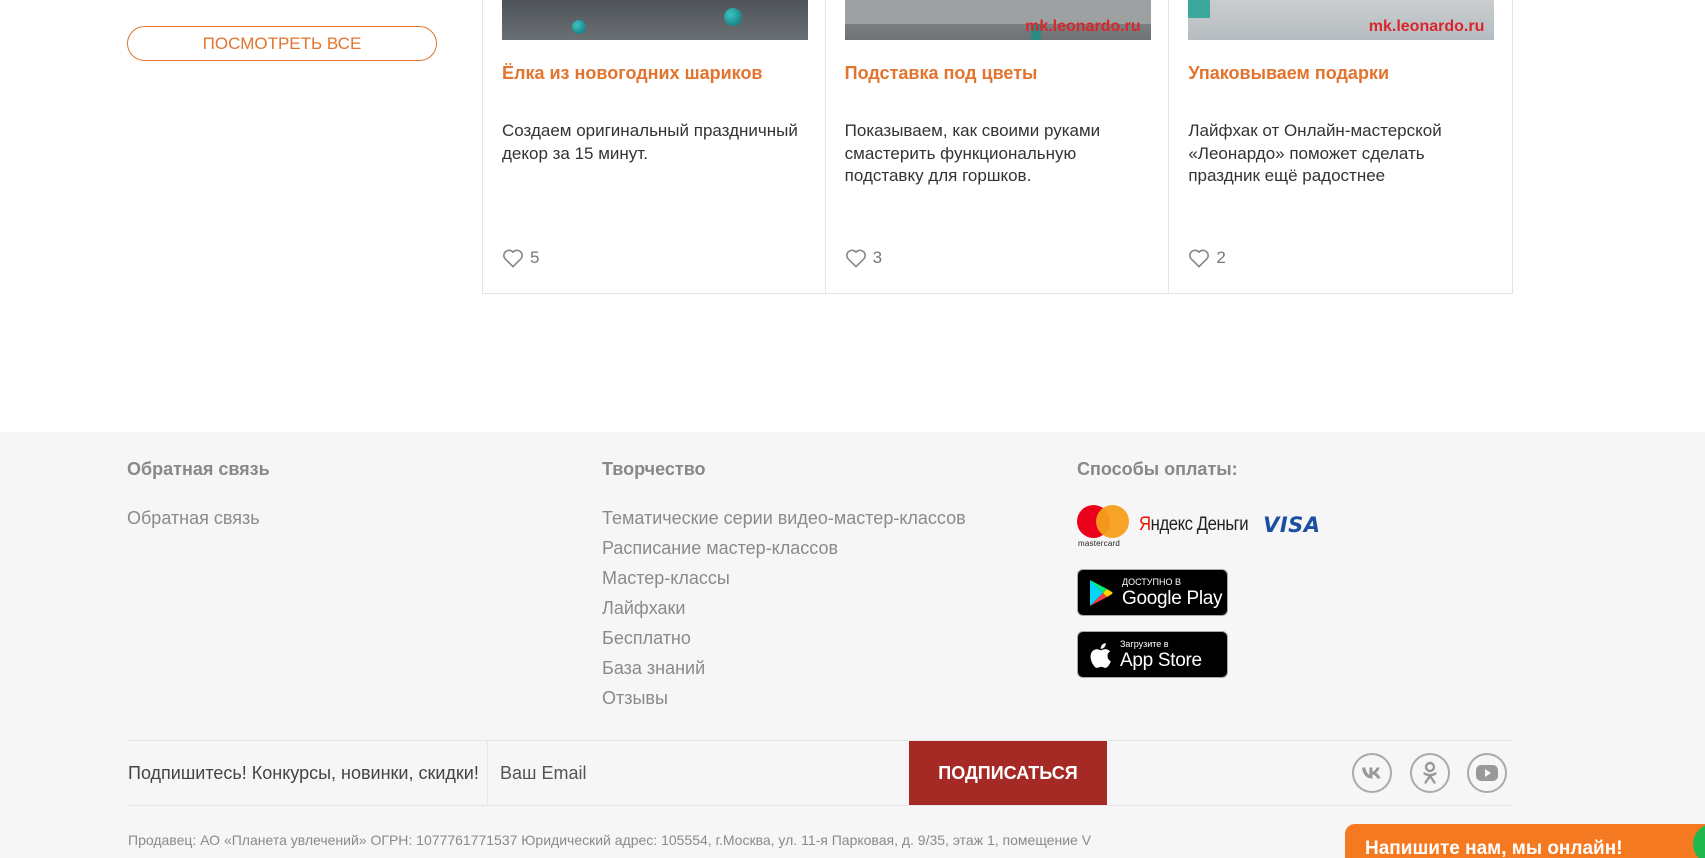  What do you see at coordinates (1157, 469) in the screenshot?
I see `footer-payment-title: Способы оплаты:` at bounding box center [1157, 469].